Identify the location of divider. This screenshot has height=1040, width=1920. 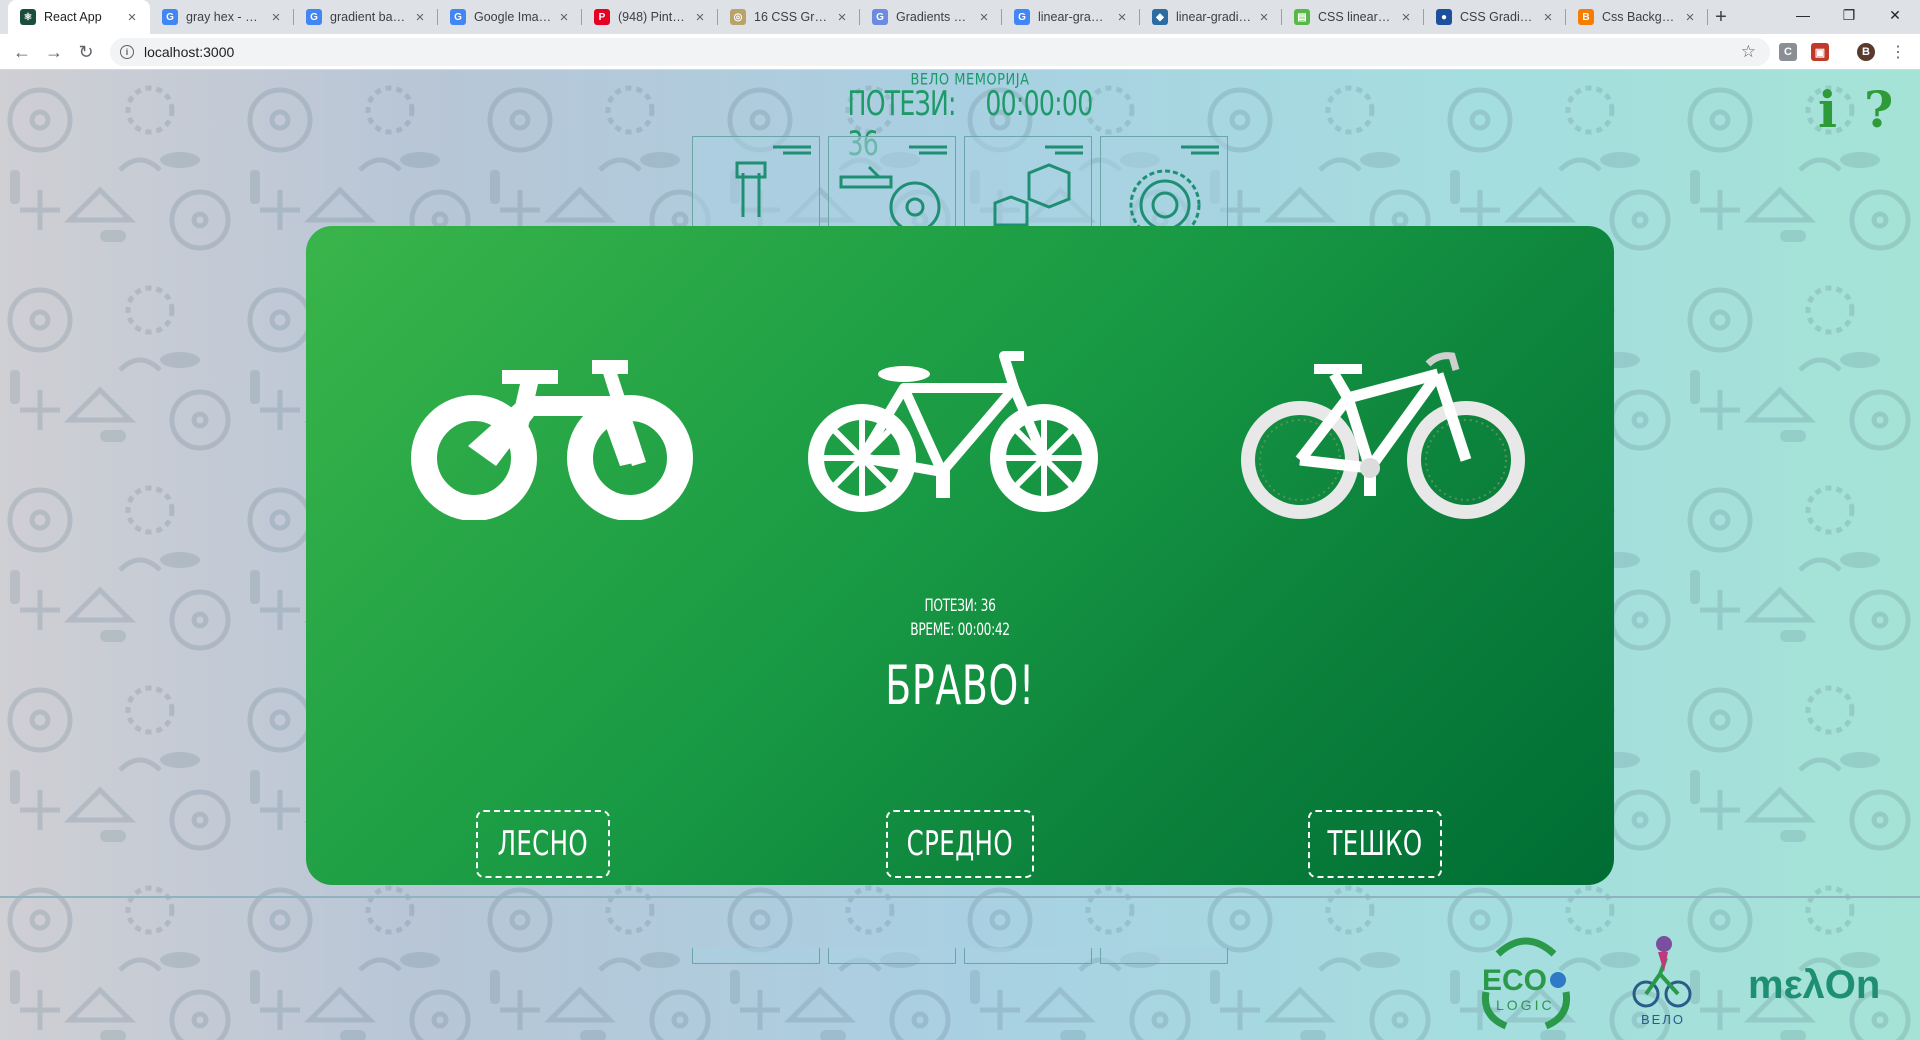
(960, 897).